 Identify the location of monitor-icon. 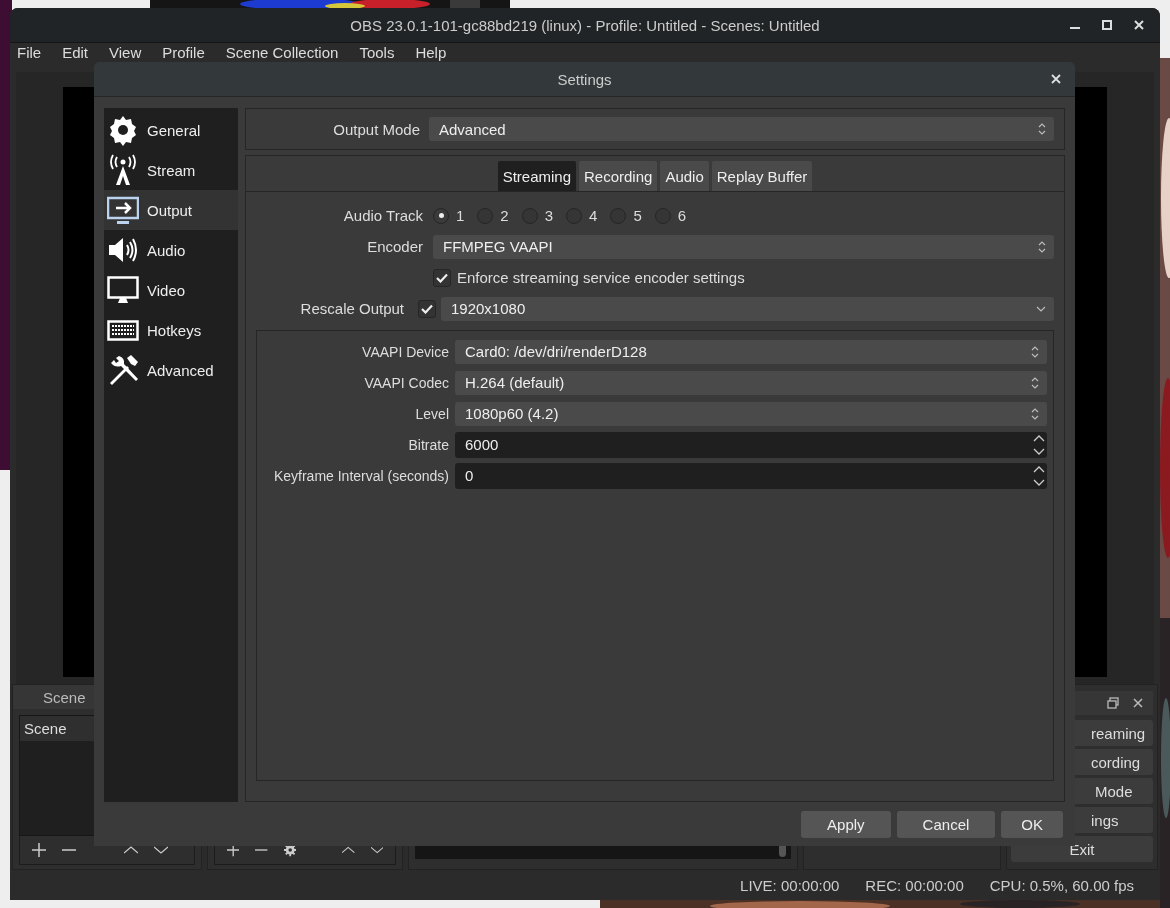
(123, 290).